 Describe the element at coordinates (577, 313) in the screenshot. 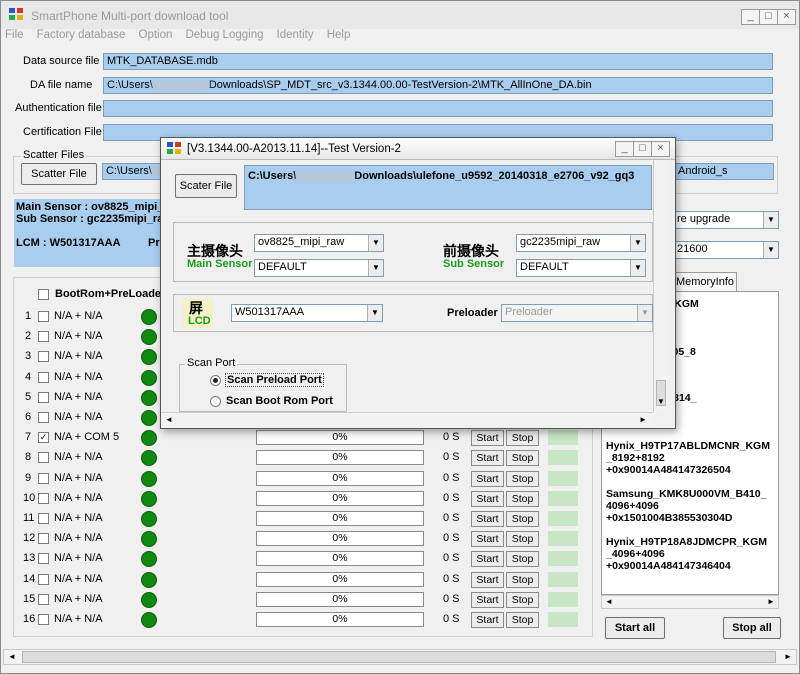

I see `preloader-select: Preloader ▼` at that location.